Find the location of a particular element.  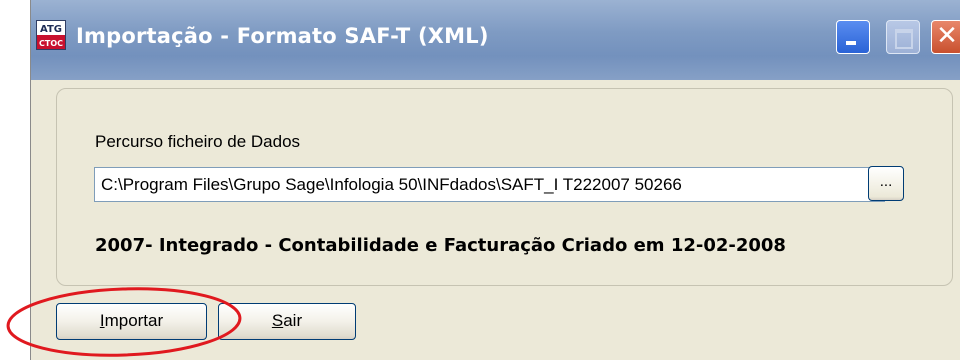

exit-button-label: air is located at coordinates (293, 320).